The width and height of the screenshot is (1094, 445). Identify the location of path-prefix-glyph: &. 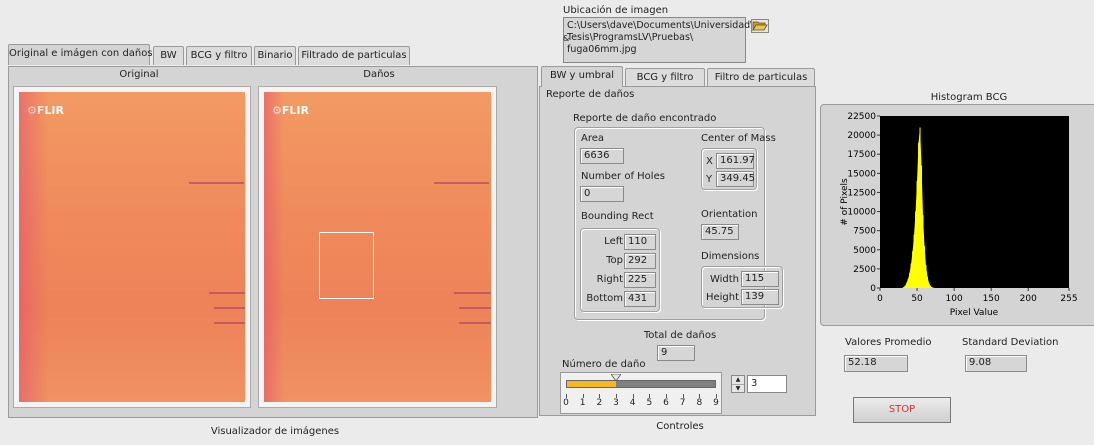
(566, 38).